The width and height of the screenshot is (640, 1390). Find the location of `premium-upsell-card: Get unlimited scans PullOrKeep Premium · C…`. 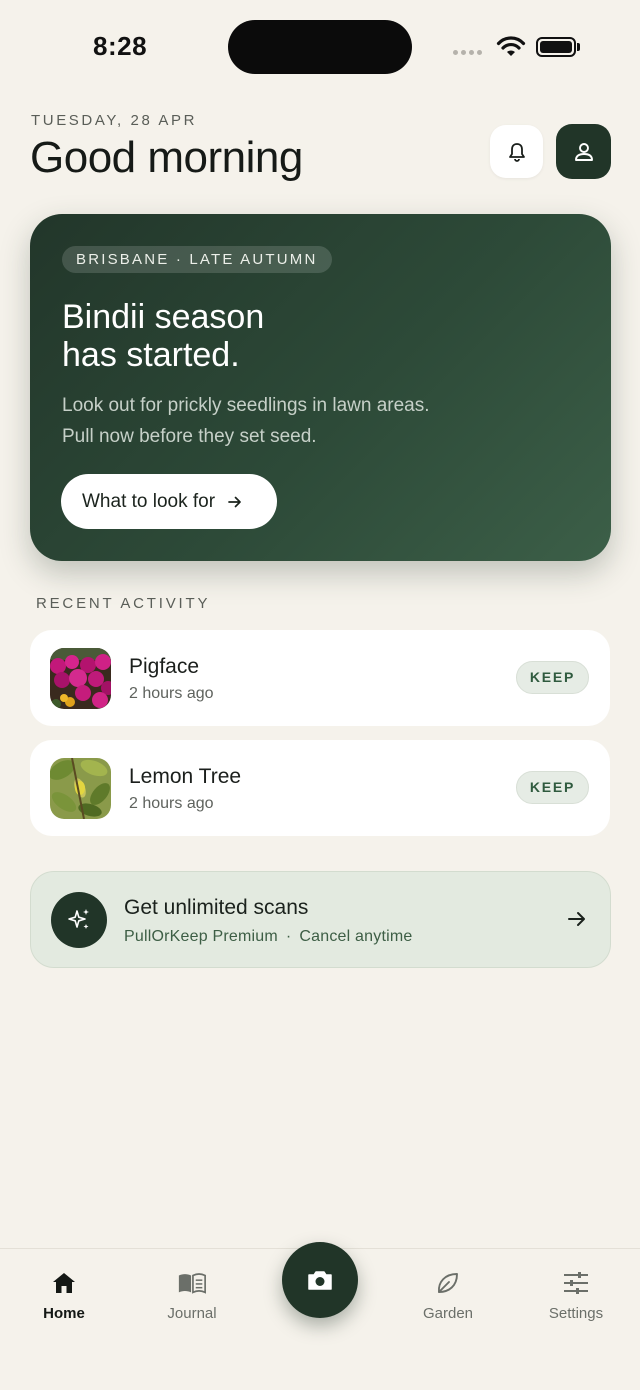

premium-upsell-card: Get unlimited scans PullOrKeep Premium · C… is located at coordinates (320, 919).